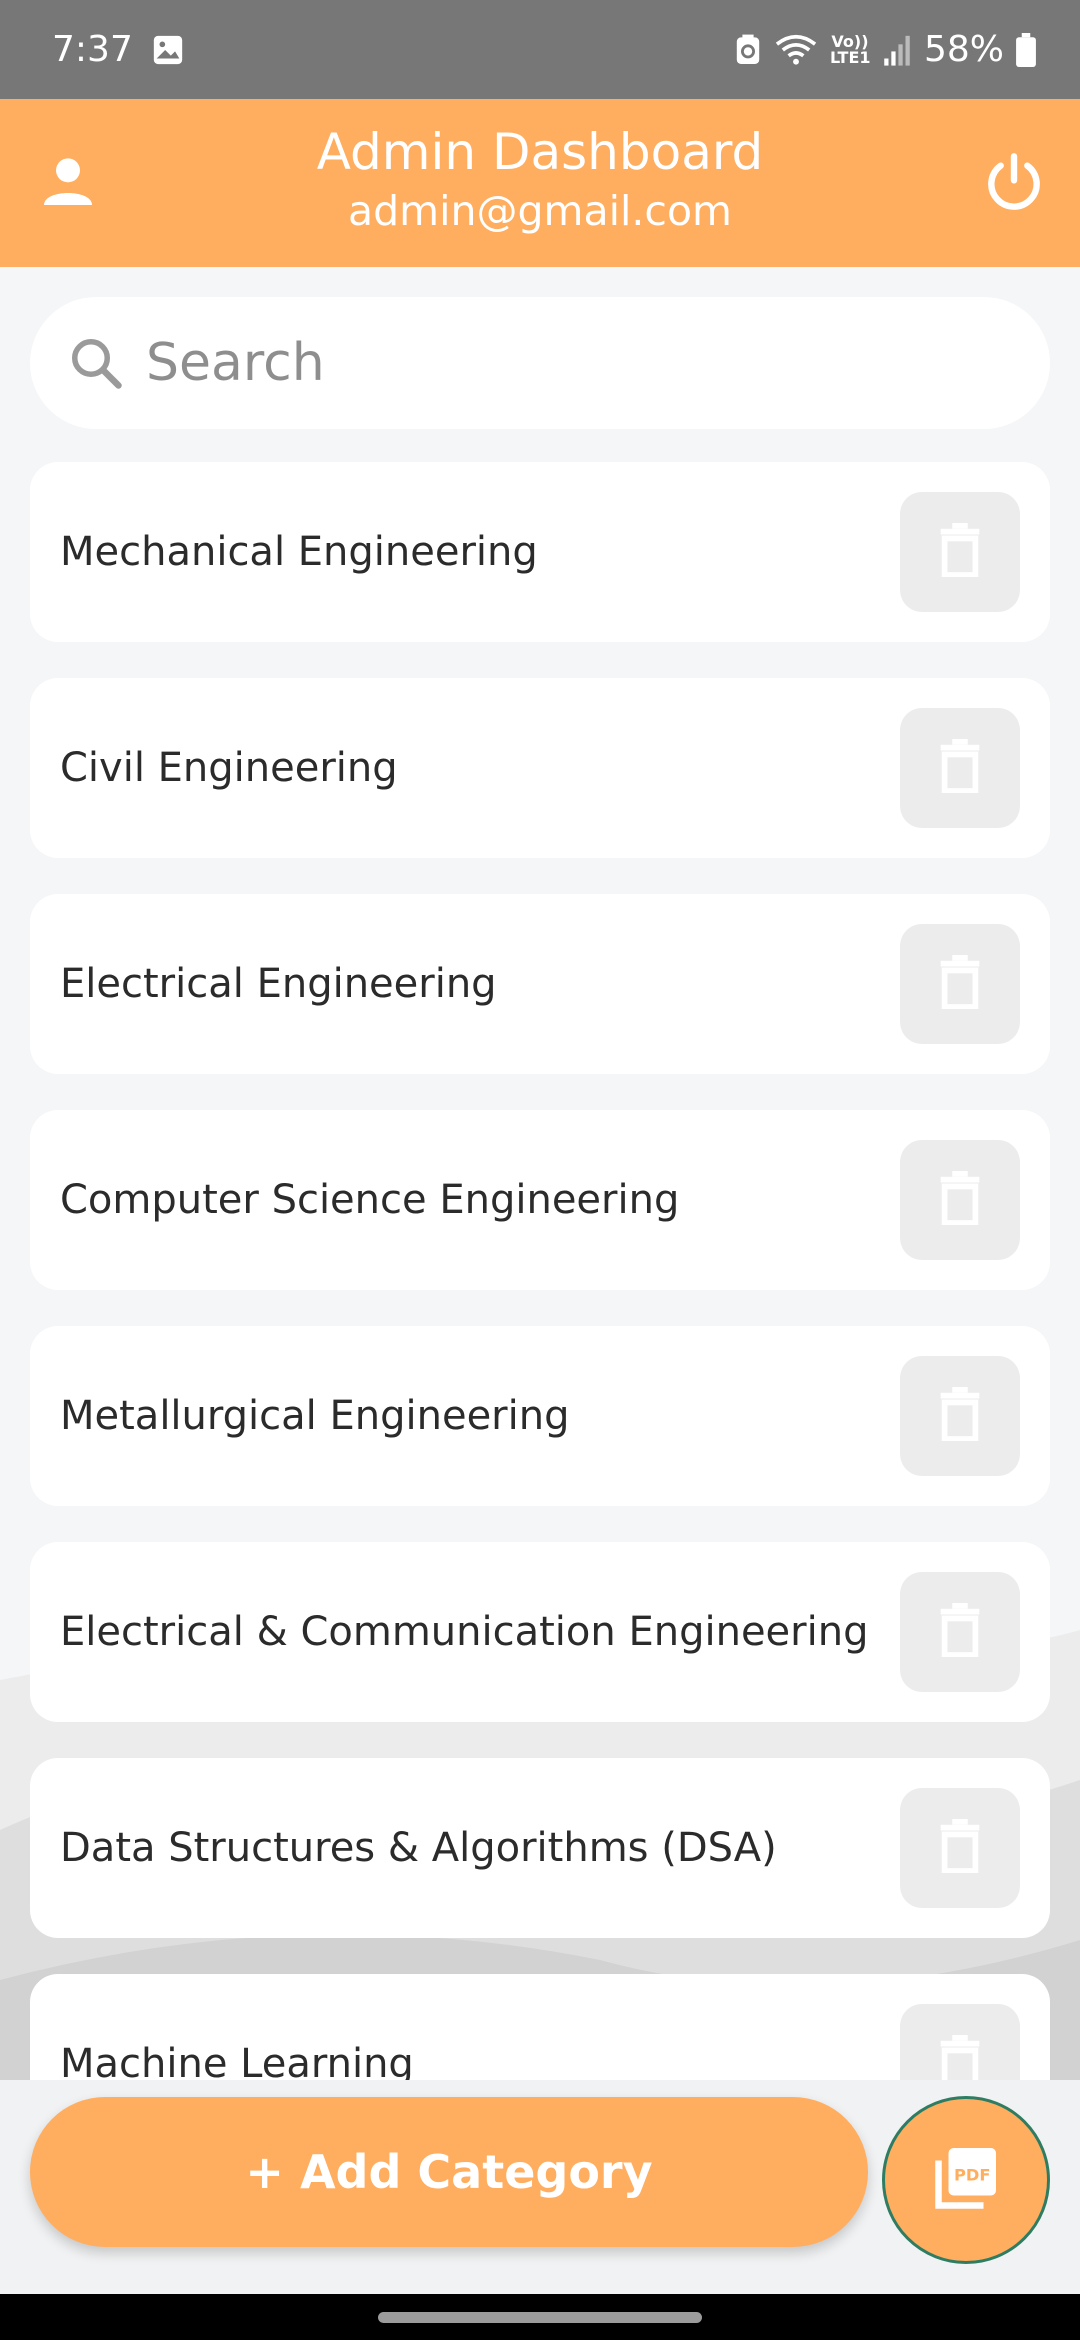 This screenshot has width=1080, height=2340. I want to click on image-icon, so click(168, 50).